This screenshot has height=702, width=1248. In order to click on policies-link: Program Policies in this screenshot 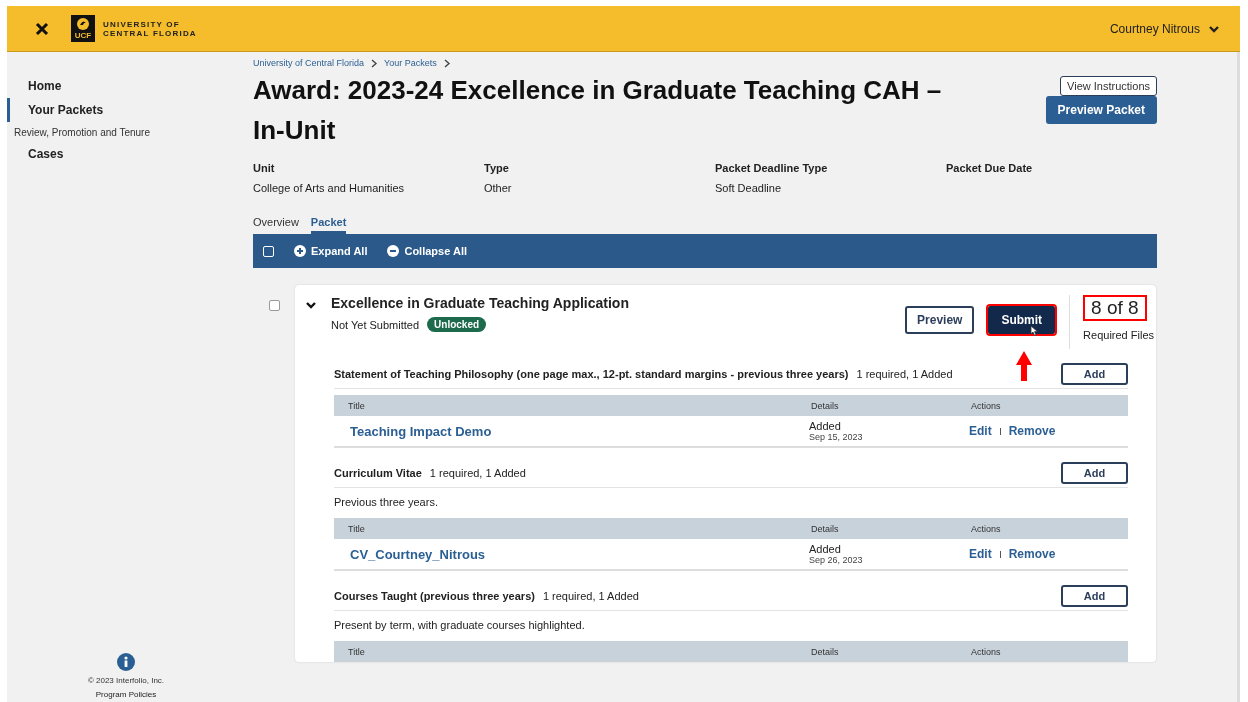, I will do `click(126, 694)`.